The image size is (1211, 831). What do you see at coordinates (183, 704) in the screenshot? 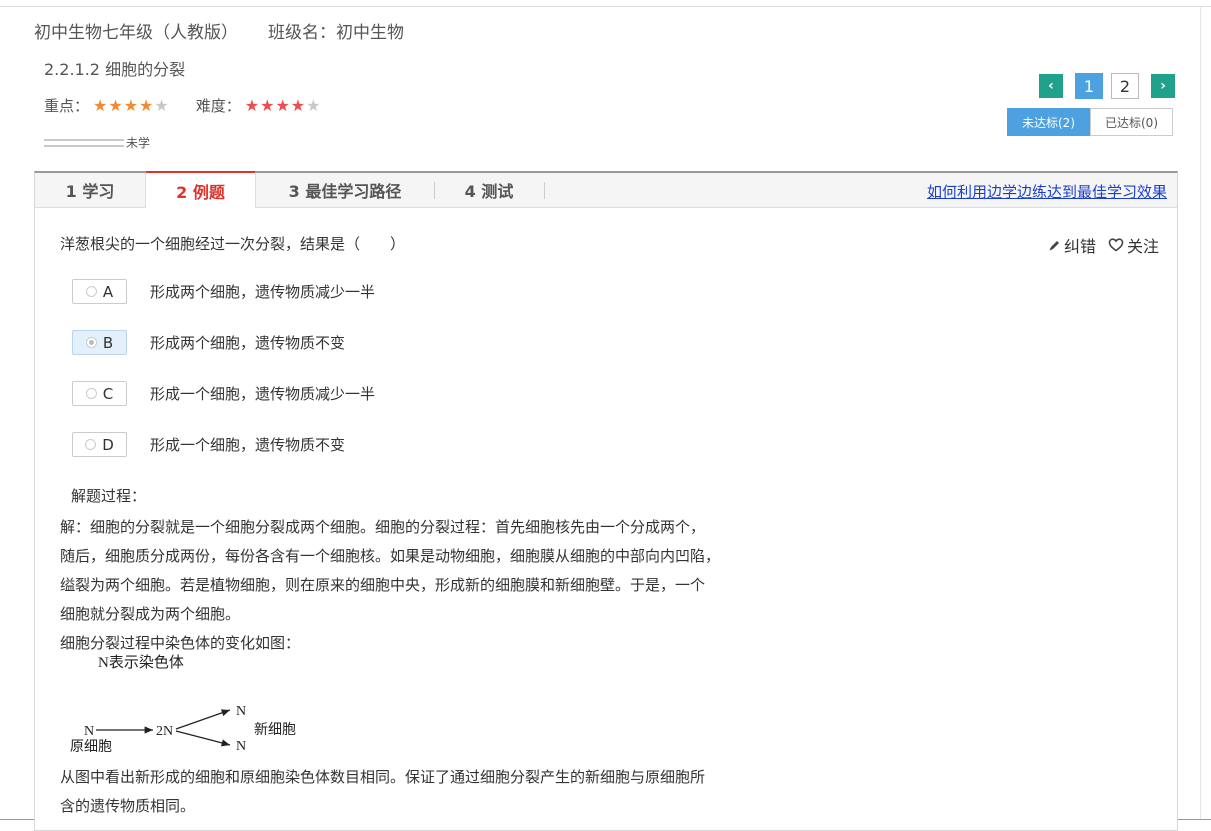
I see `chromosome-diagram: N表示染色体 N 2N N N 新细胞 原细胞` at bounding box center [183, 704].